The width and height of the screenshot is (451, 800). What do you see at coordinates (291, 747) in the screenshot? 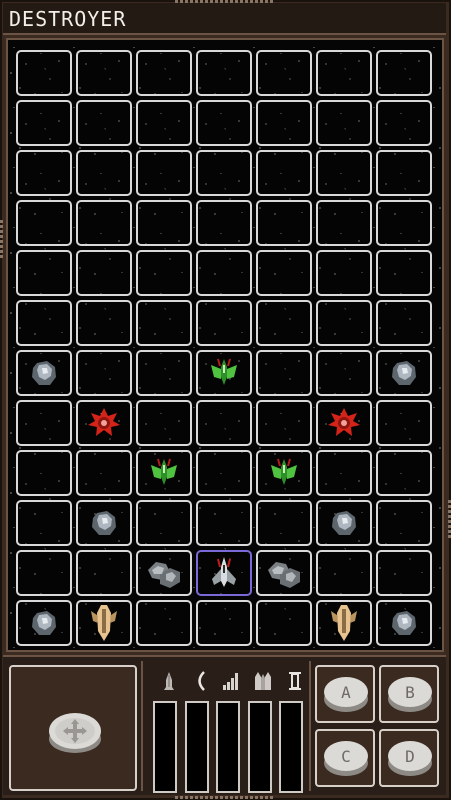
I see `time-meter` at bounding box center [291, 747].